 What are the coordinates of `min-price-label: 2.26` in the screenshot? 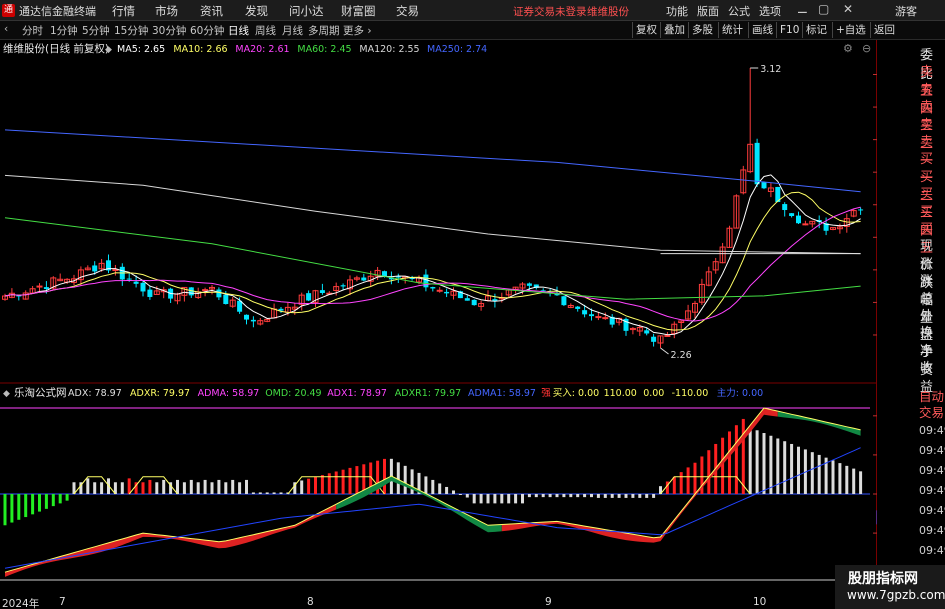 It's located at (681, 355).